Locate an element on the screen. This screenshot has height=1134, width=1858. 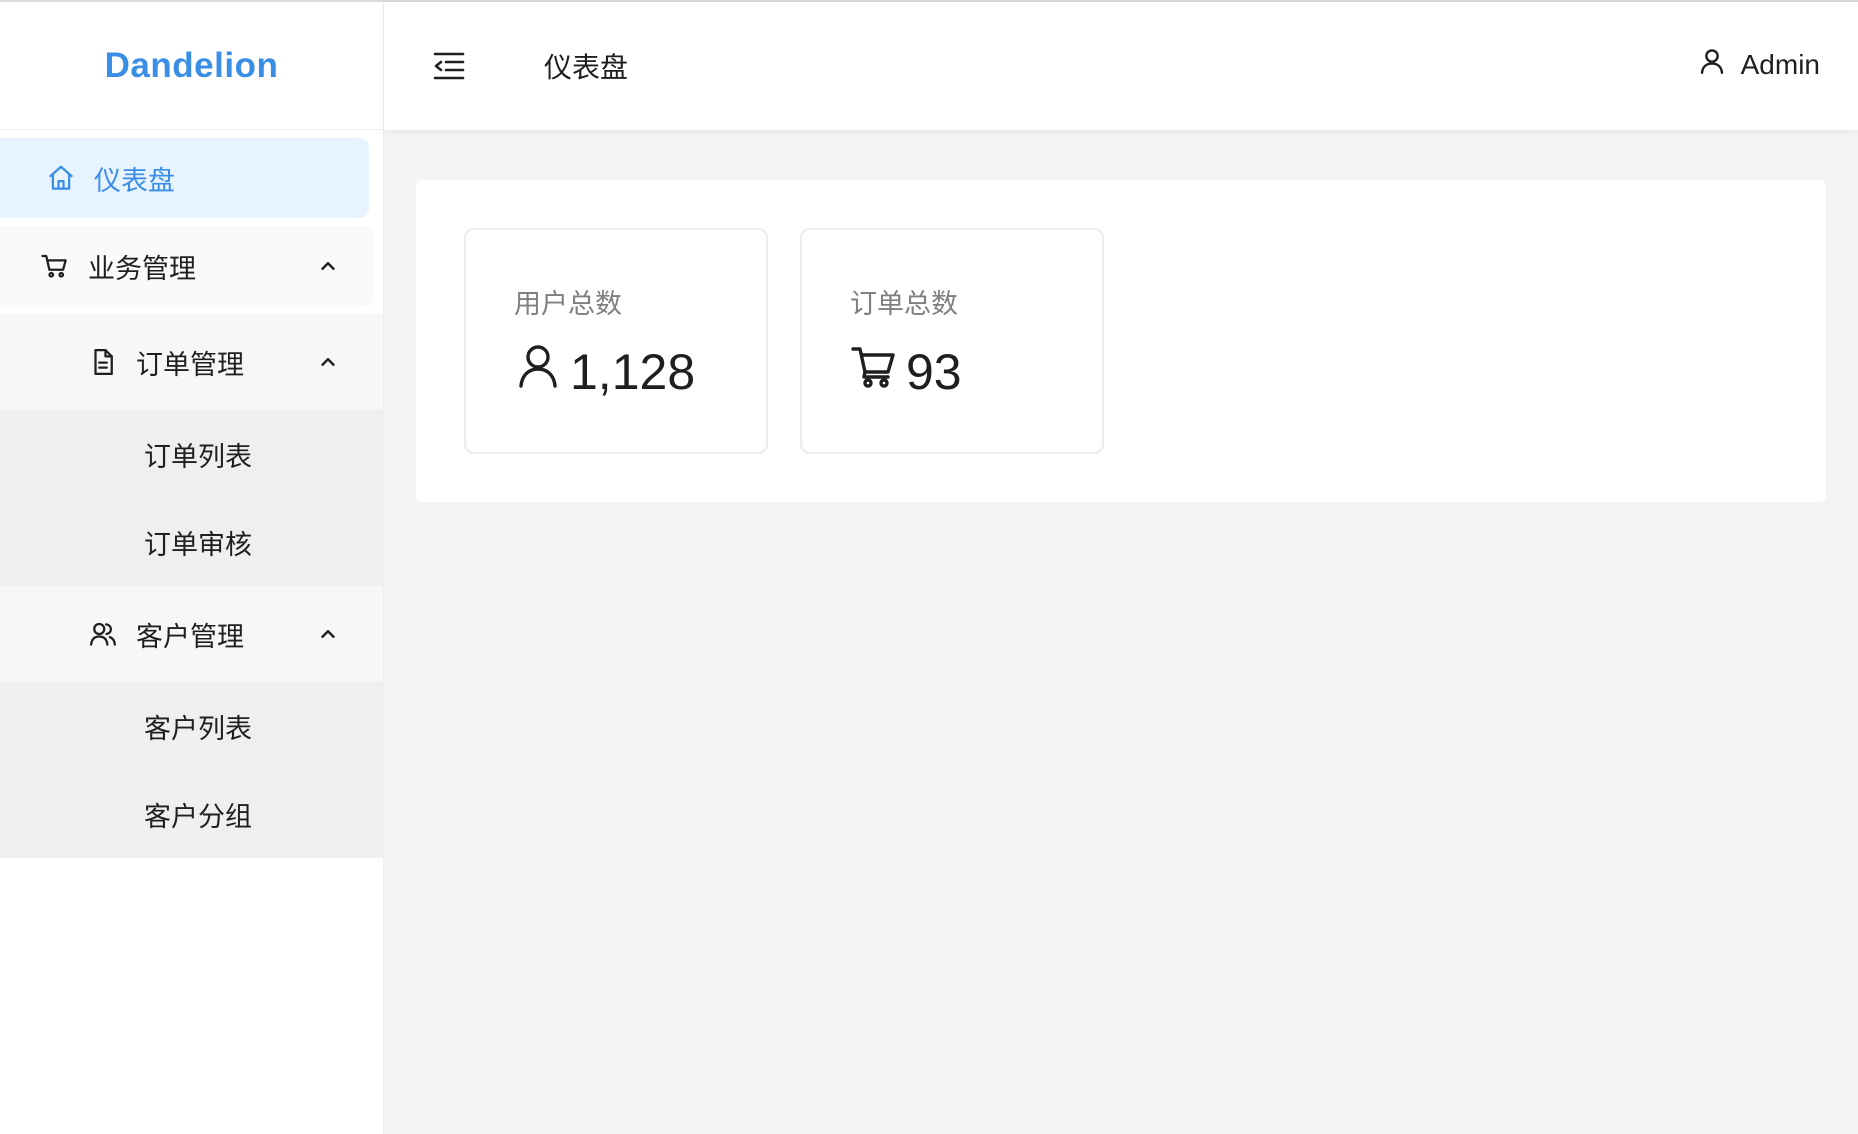
sidebar-item-label: 仪表盘 is located at coordinates (134, 180).